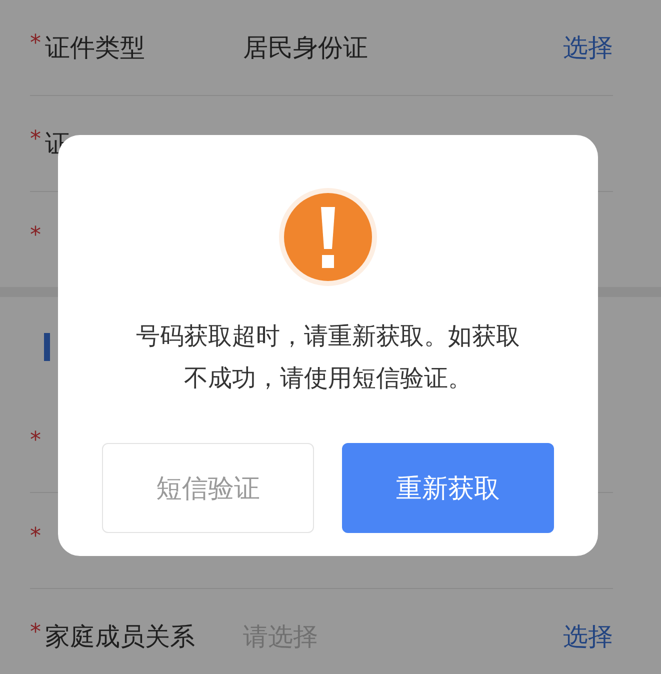 Image resolution: width=661 pixels, height=674 pixels. I want to click on field-label: 证件类型, so click(95, 48).